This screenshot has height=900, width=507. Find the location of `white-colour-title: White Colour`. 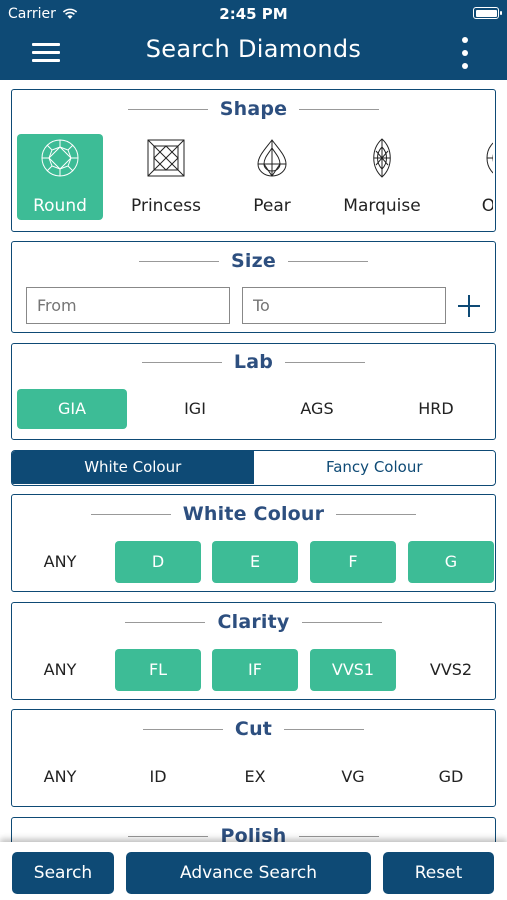

white-colour-title: White Colour is located at coordinates (253, 514).